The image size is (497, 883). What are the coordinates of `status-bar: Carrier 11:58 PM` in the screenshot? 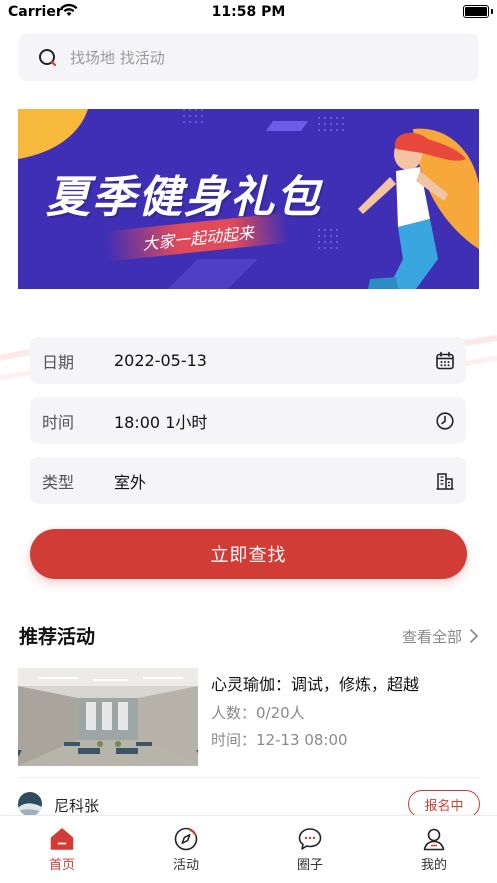 It's located at (248, 13).